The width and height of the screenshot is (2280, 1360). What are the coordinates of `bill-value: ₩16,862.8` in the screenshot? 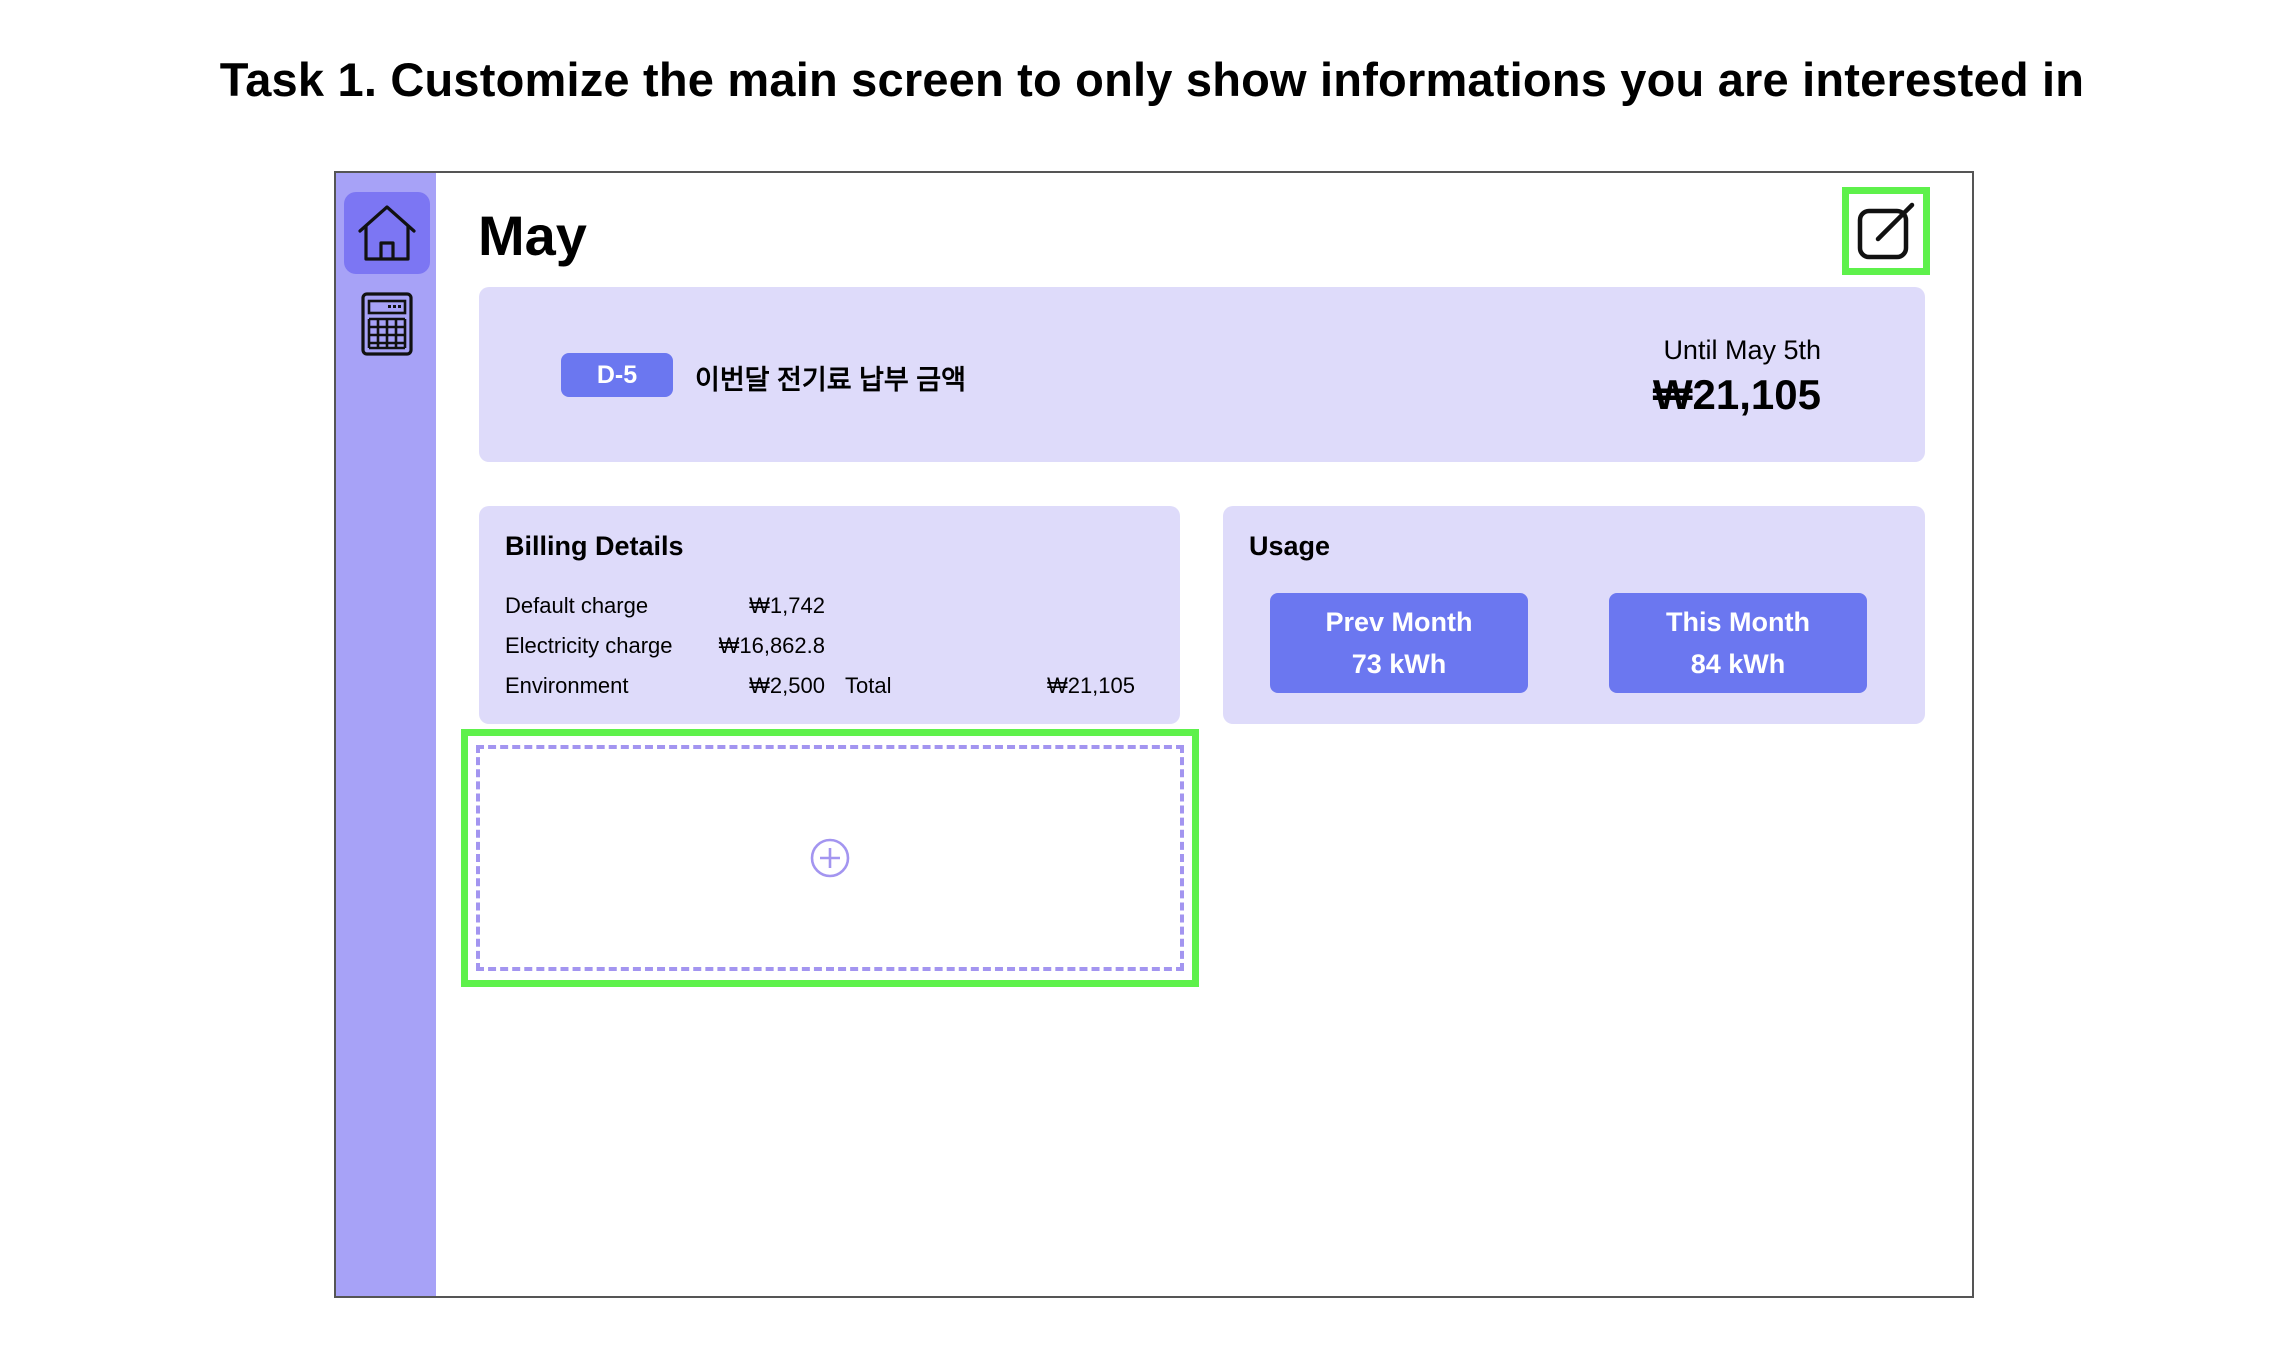 It's located at (771, 645).